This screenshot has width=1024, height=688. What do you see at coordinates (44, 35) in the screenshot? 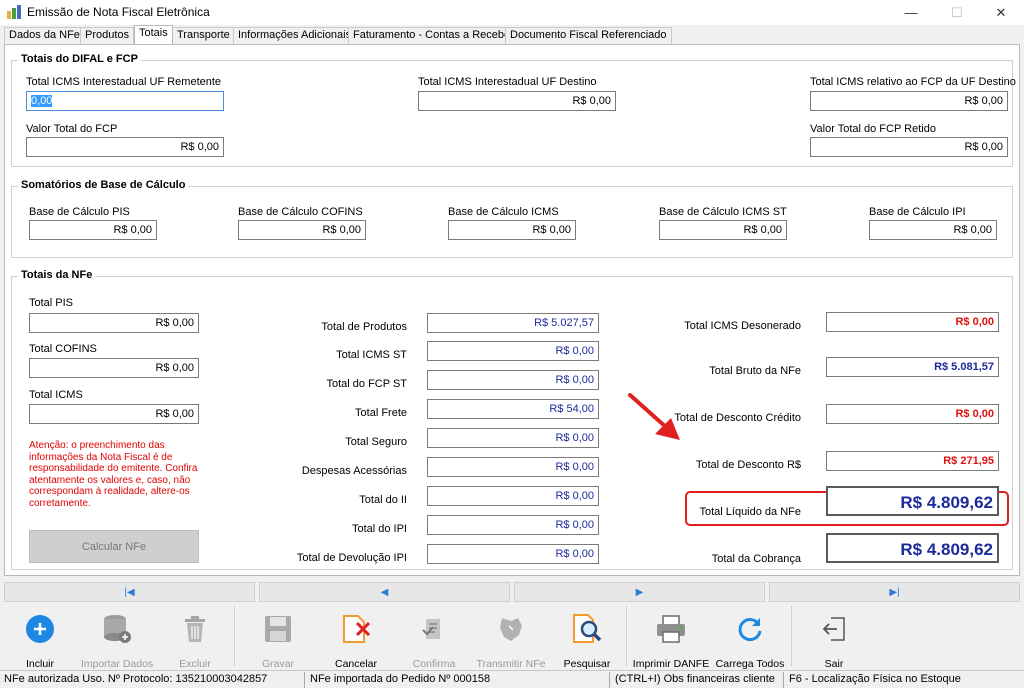
I see `tab-dados-nfe: Dados da NFe` at bounding box center [44, 35].